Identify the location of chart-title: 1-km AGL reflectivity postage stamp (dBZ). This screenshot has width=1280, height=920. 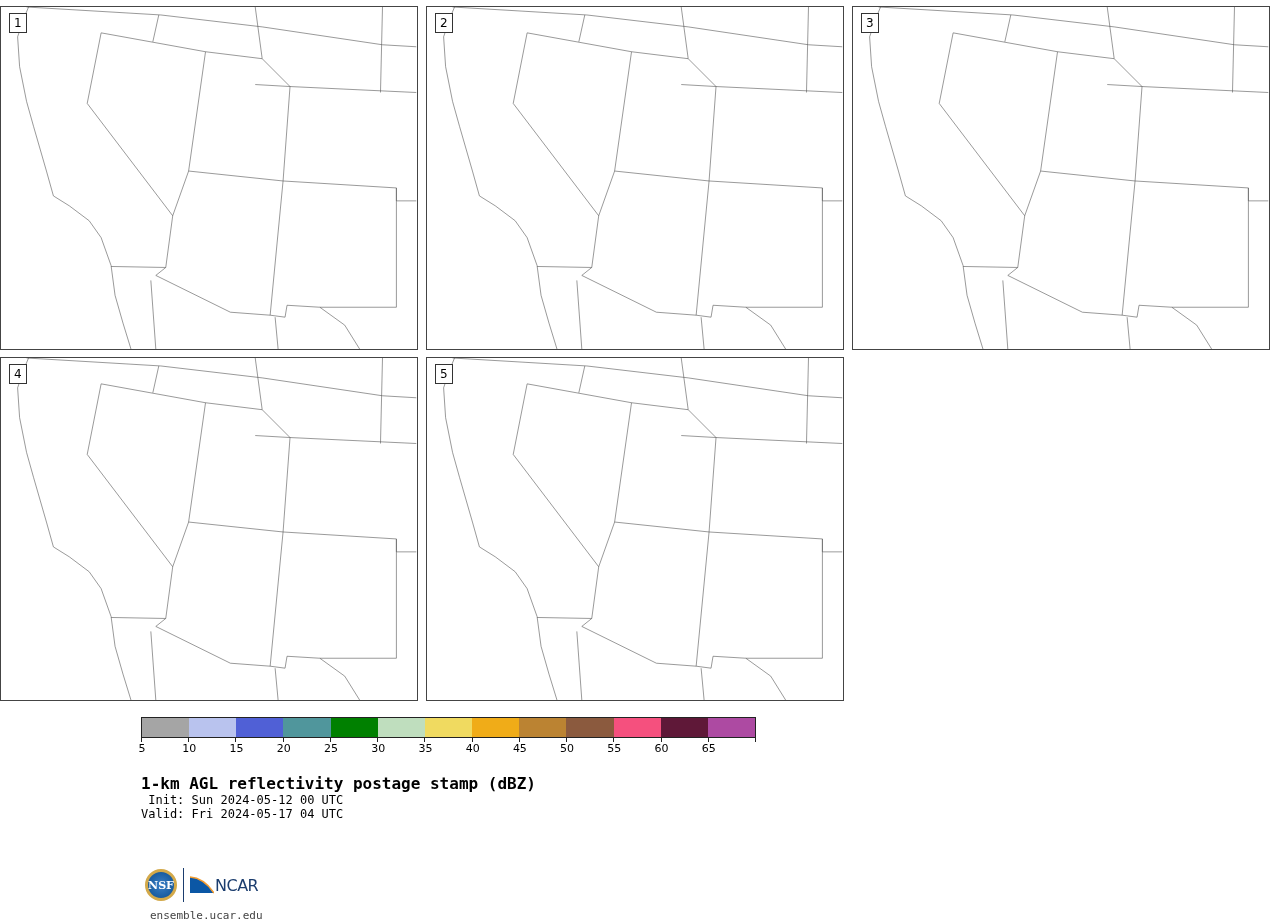
(338, 783).